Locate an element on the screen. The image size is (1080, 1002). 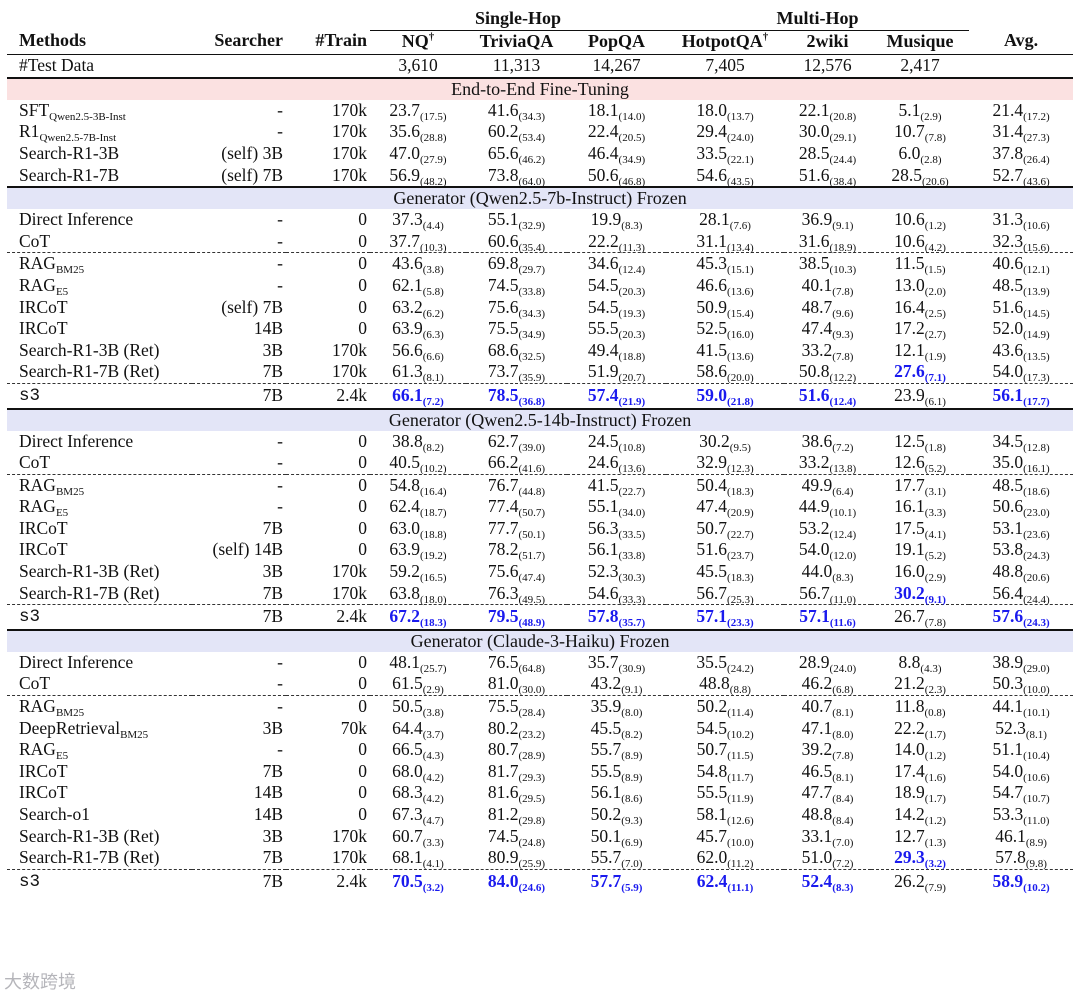
score-value: 62.4 is located at coordinates (712, 880).